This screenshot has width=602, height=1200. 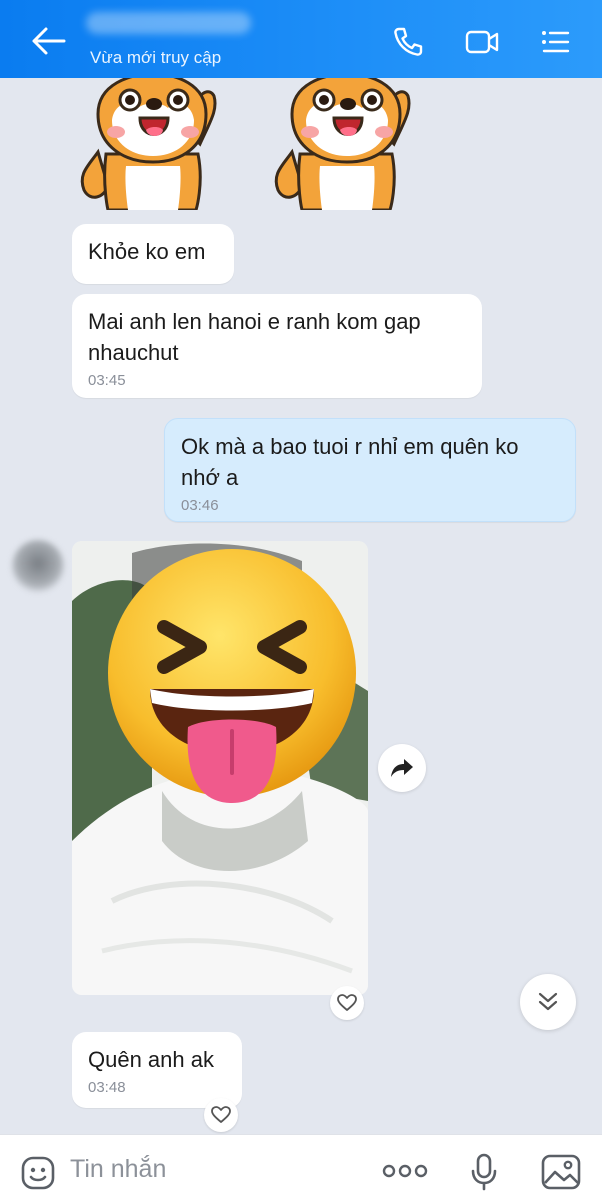 I want to click on online-status: Vừa mới truy cập, so click(x=156, y=57).